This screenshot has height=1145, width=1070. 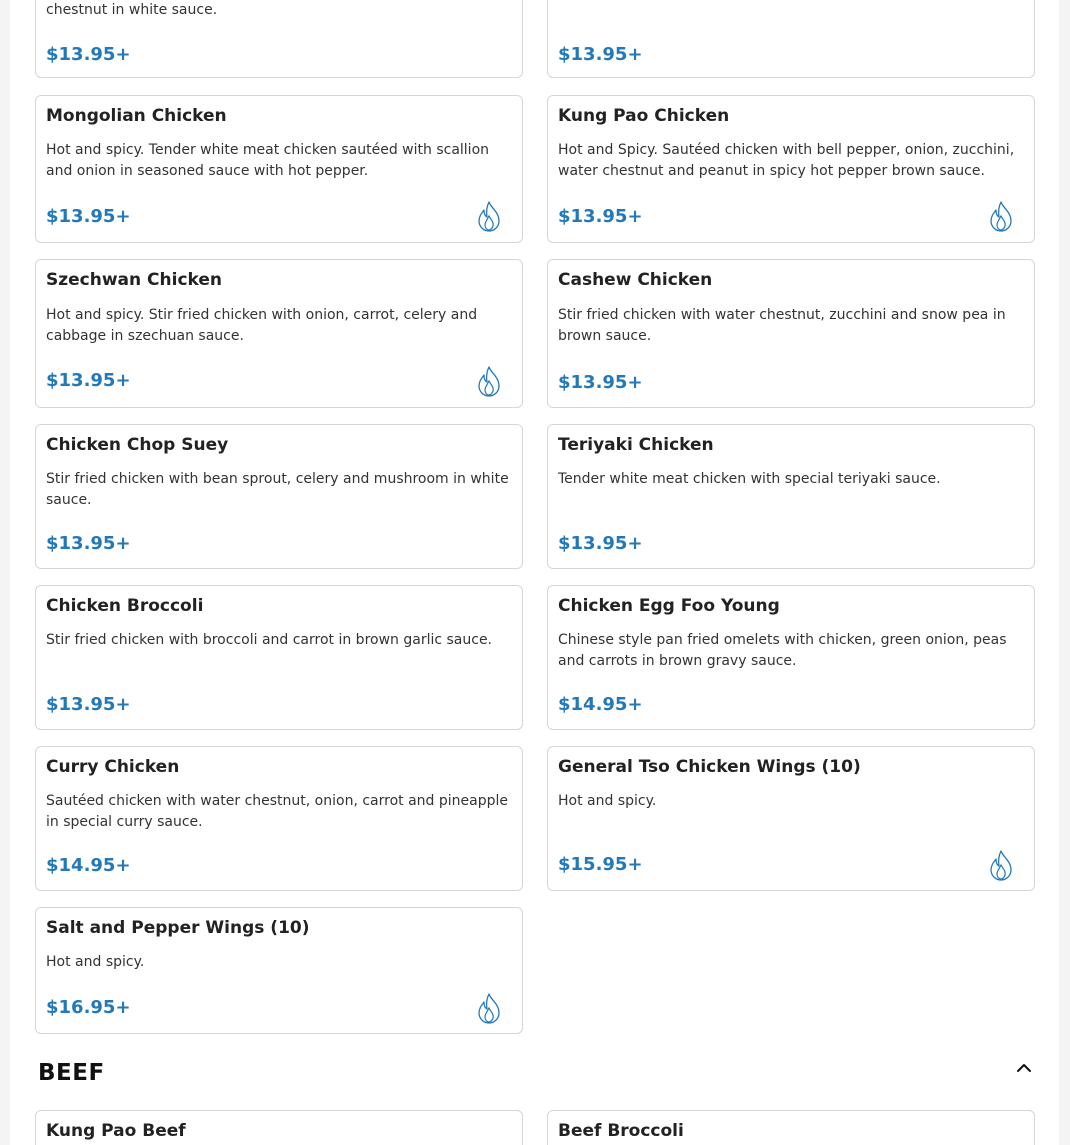 What do you see at coordinates (536, 1075) in the screenshot?
I see `beef-section-header: BEEF` at bounding box center [536, 1075].